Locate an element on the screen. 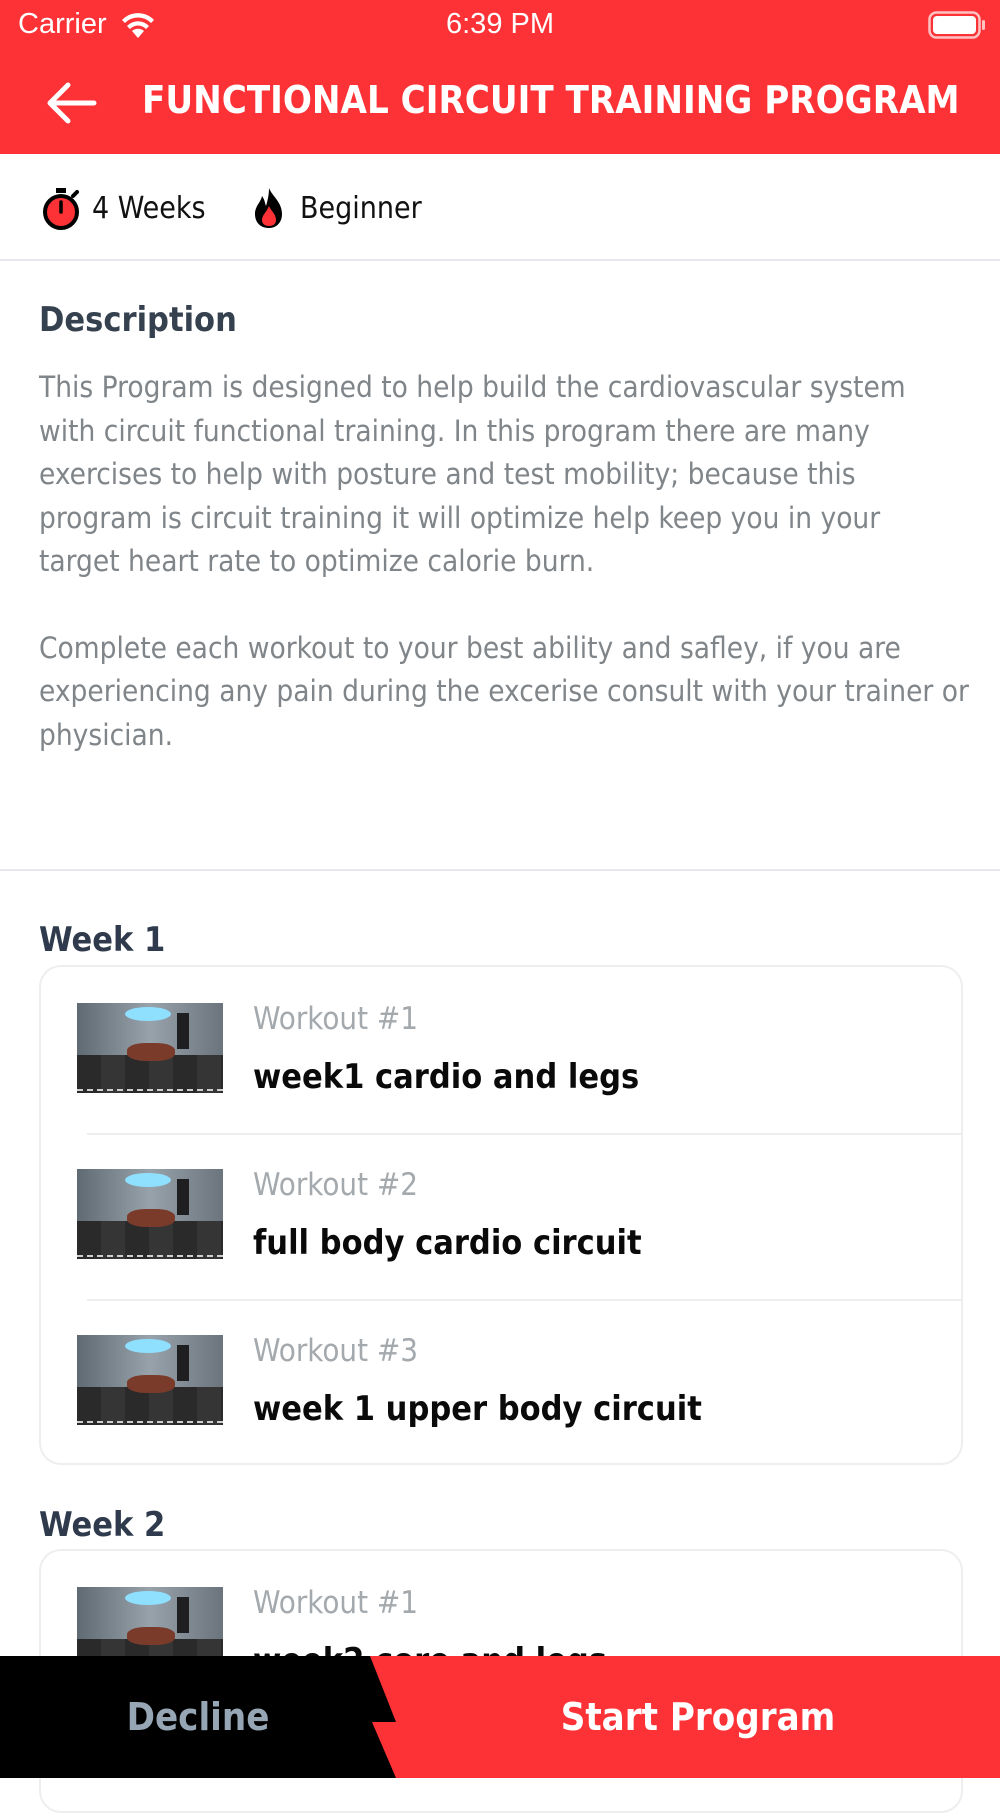  workout-row: Workout #2 full body cardio circuit is located at coordinates (501, 1216).